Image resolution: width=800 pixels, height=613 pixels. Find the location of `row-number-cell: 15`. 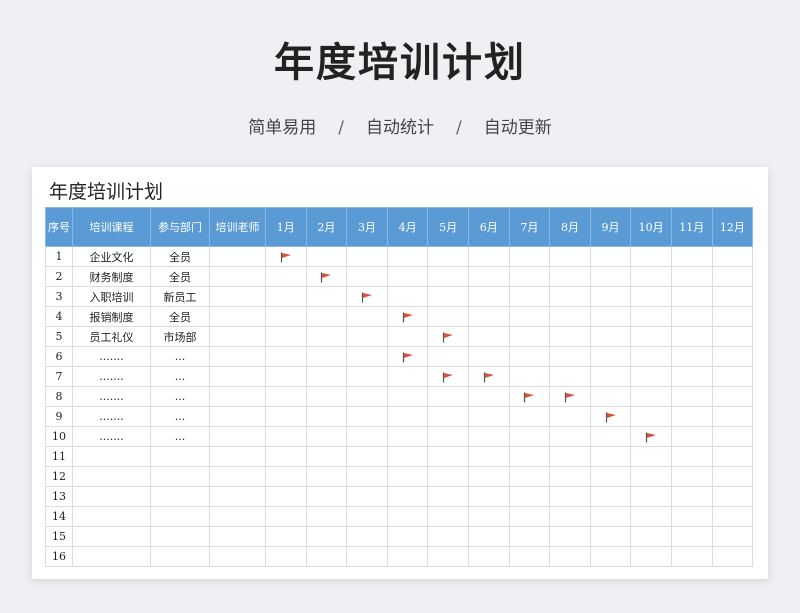

row-number-cell: 15 is located at coordinates (59, 536).